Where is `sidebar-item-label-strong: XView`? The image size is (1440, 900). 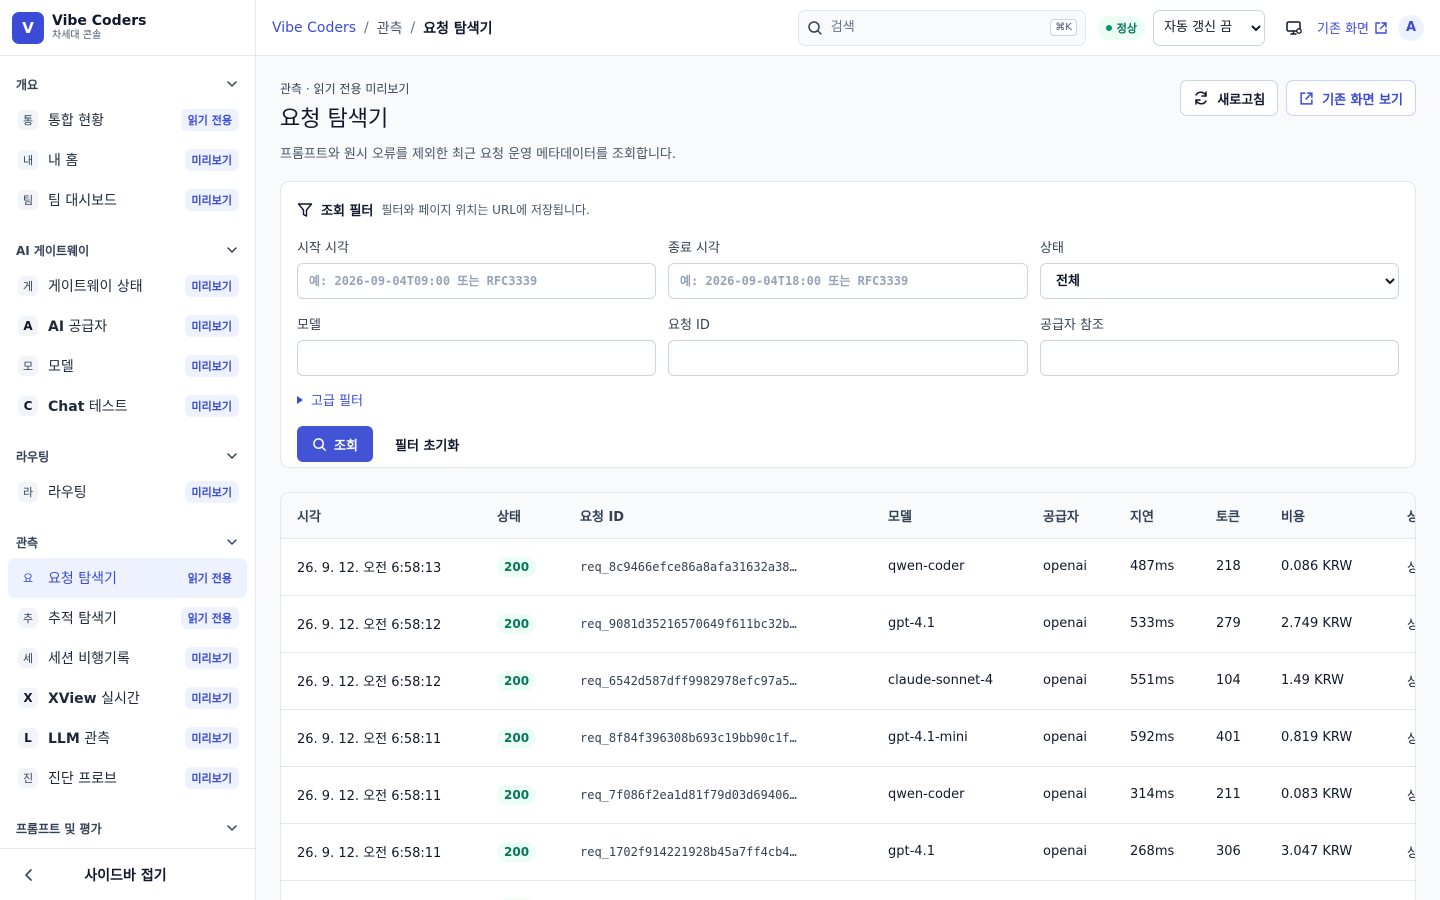 sidebar-item-label-strong: XView is located at coordinates (72, 699).